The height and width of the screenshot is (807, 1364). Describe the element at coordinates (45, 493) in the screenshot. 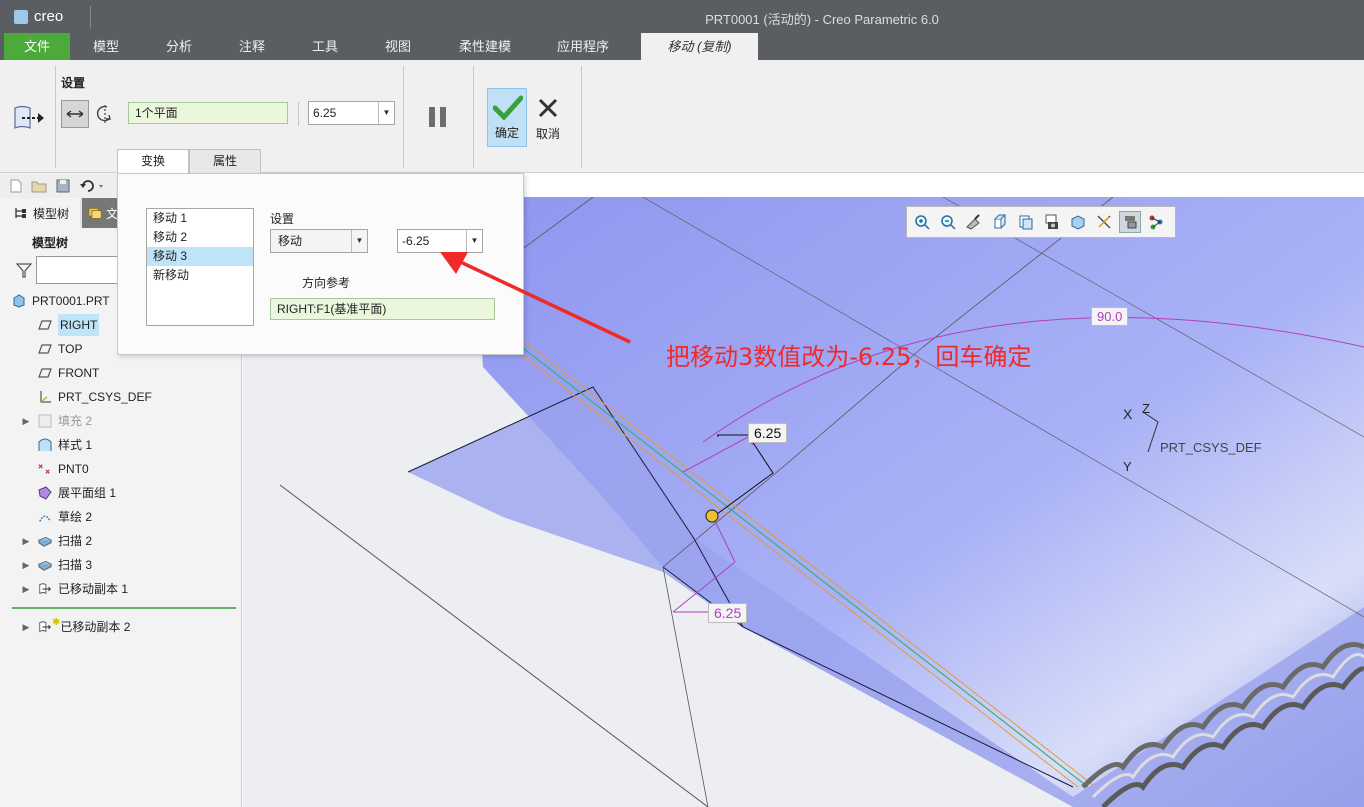

I see `flatten-icon` at that location.